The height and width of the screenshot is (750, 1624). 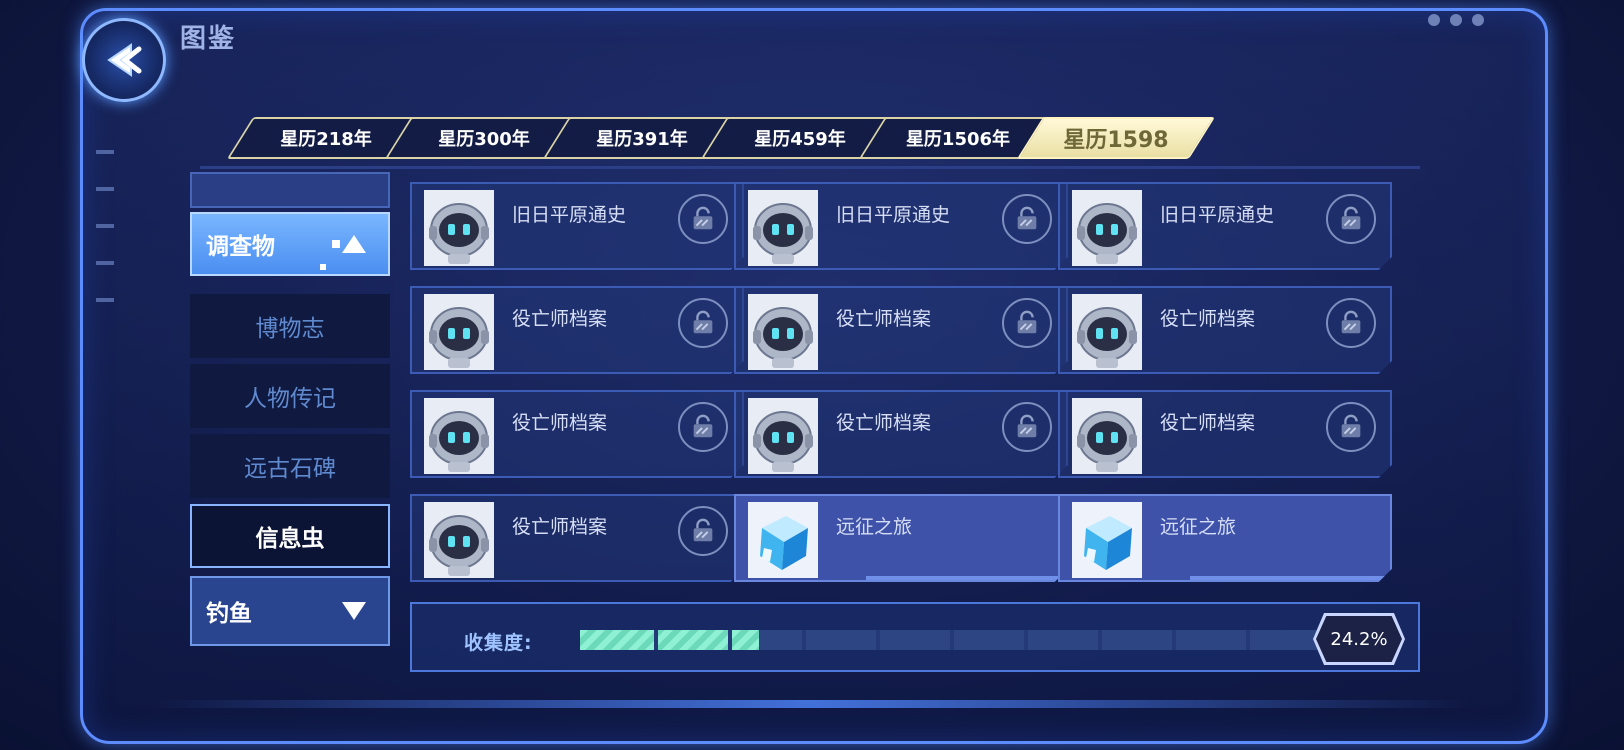 I want to click on frame-glow, so click(x=810, y=704).